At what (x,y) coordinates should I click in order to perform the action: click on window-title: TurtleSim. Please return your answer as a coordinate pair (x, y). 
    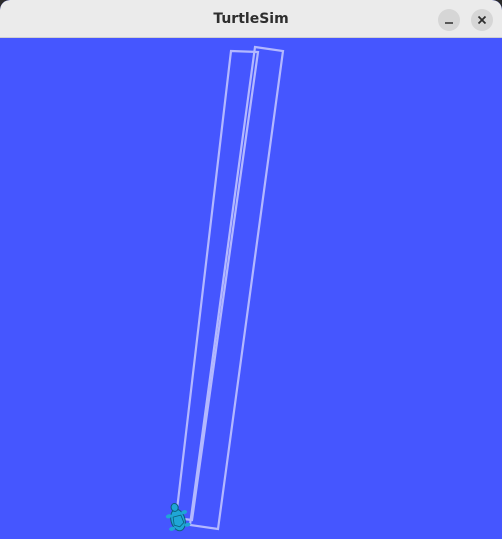
    Looking at the image, I should click on (251, 19).